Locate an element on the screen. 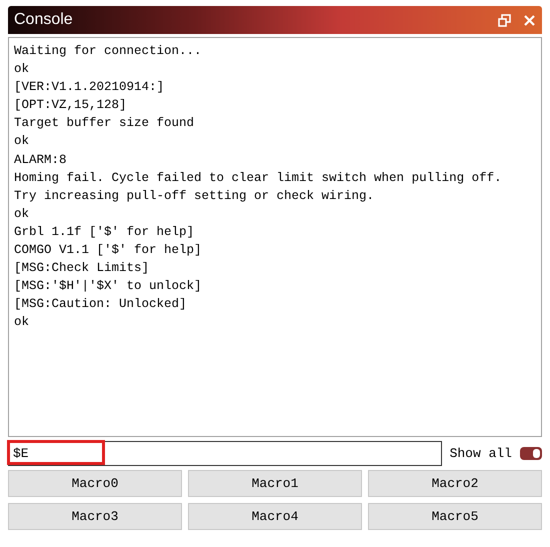 The height and width of the screenshot is (547, 550). command-field: $E is located at coordinates (225, 453).